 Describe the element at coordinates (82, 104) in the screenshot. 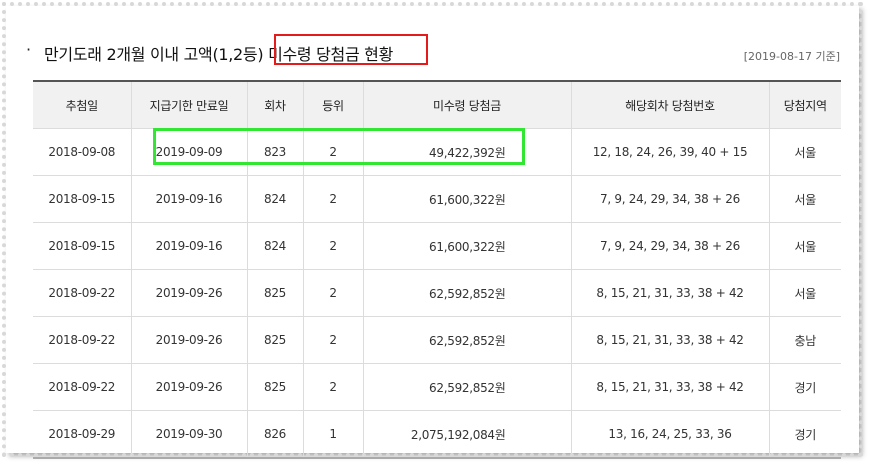

I see `col-draw-date: 추첨일` at that location.